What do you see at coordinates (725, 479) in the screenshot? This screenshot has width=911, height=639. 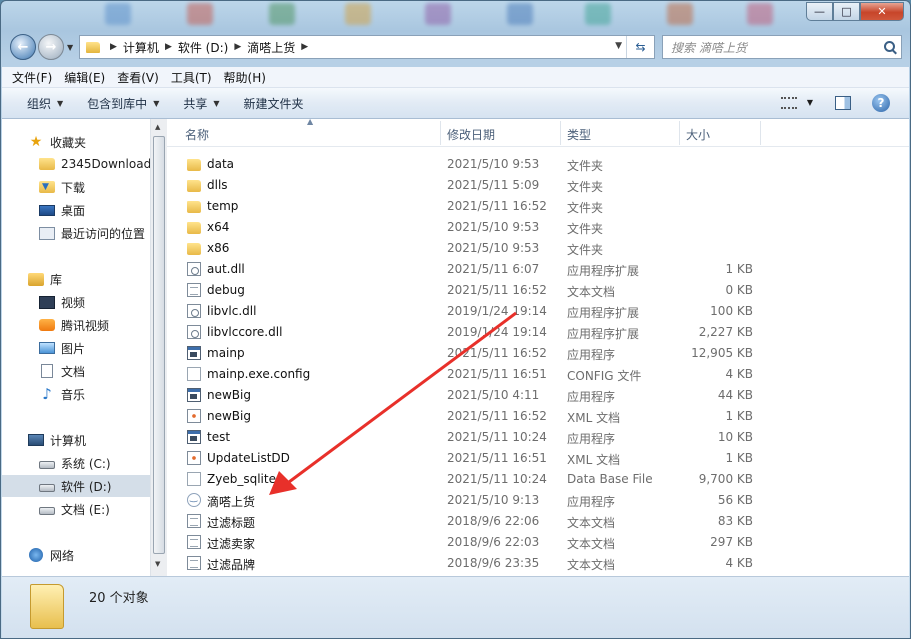 I see `file-size: 9,700 KB` at bounding box center [725, 479].